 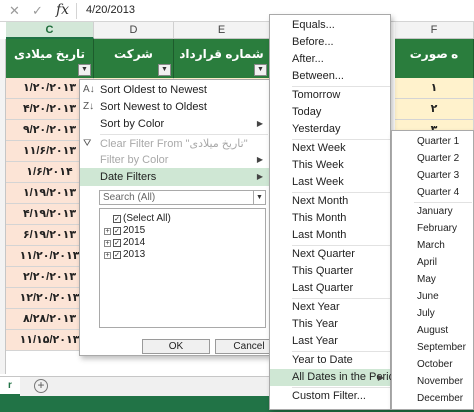 What do you see at coordinates (134, 30) in the screenshot?
I see `column-header-d: D` at bounding box center [134, 30].